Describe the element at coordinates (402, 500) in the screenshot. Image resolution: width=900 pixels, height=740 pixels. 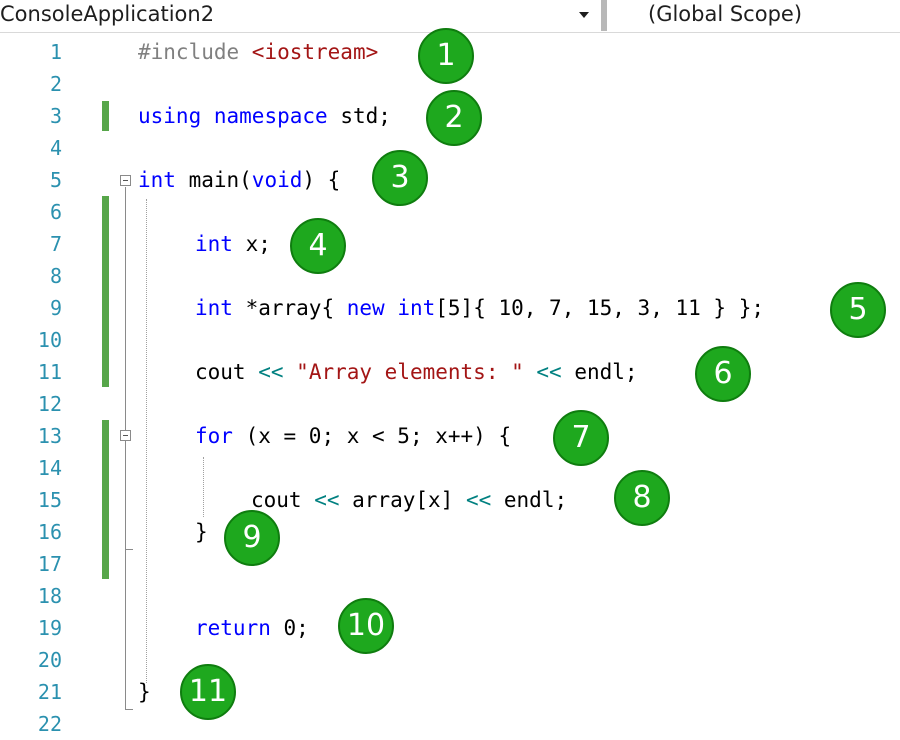
I see `code-text: array[x]` at that location.